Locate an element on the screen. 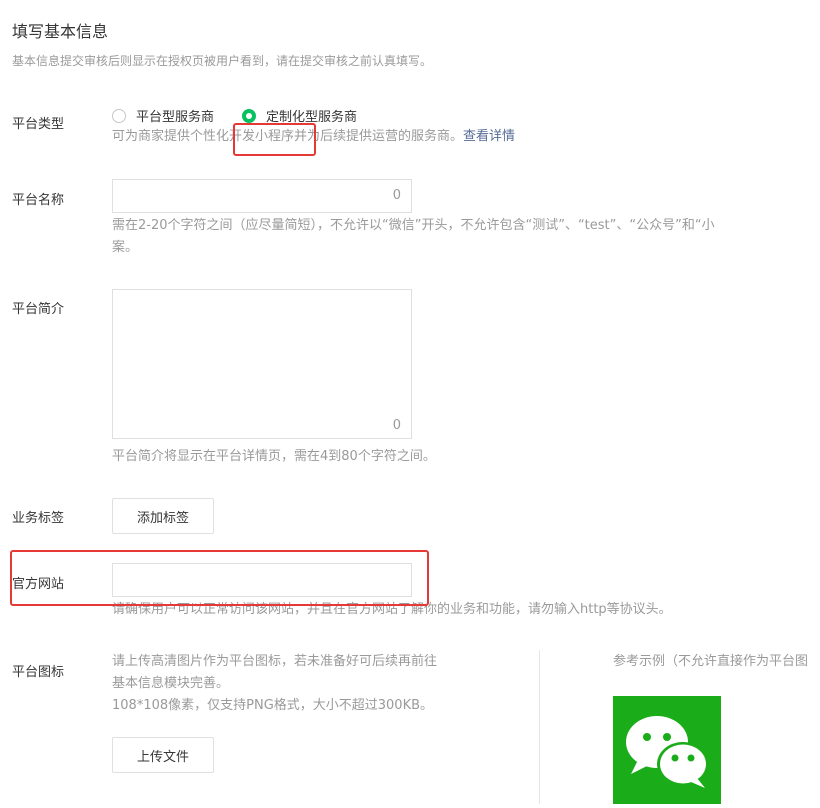 Image resolution: width=820 pixels, height=808 pixels. hint-text: 并为后续提供运营的服务商。 is located at coordinates (379, 136).